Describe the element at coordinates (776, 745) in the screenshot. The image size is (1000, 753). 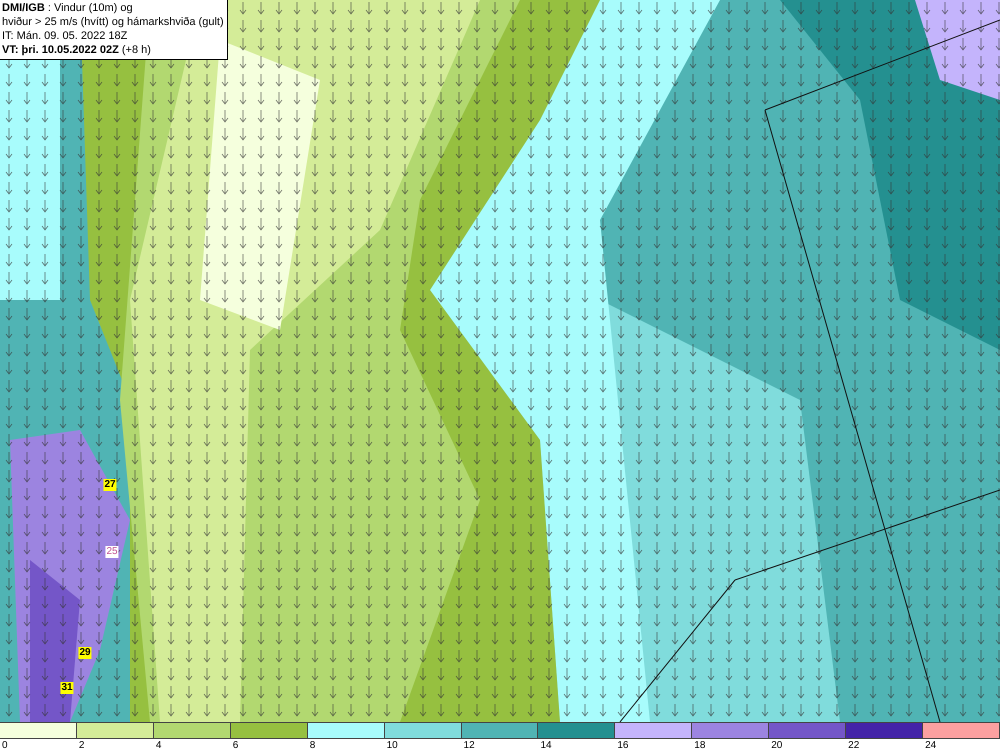
I see `legend-tick-label: 20` at that location.